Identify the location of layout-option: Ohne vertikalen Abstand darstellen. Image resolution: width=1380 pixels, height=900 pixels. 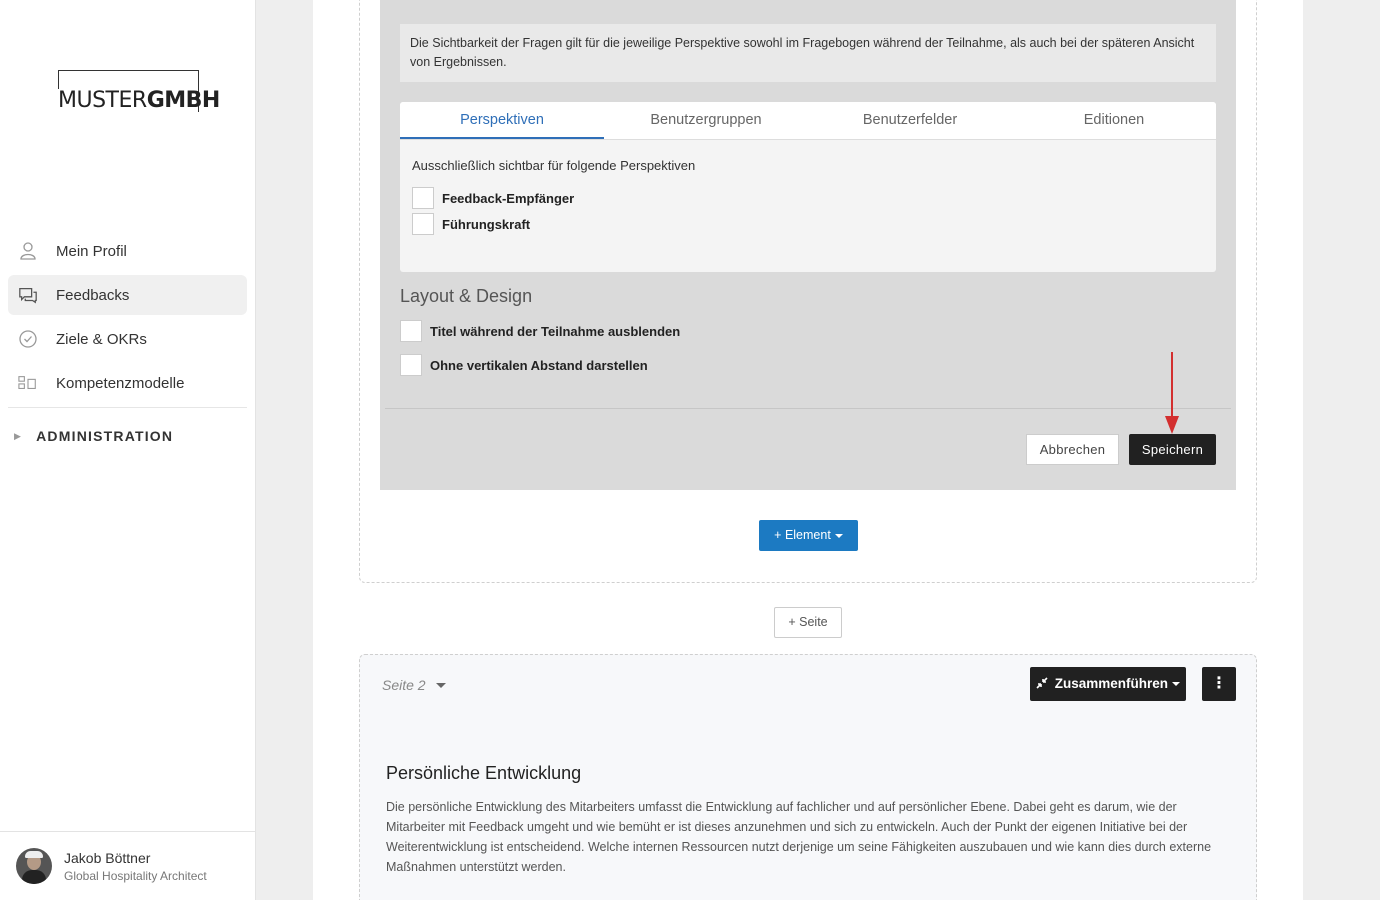
(524, 365).